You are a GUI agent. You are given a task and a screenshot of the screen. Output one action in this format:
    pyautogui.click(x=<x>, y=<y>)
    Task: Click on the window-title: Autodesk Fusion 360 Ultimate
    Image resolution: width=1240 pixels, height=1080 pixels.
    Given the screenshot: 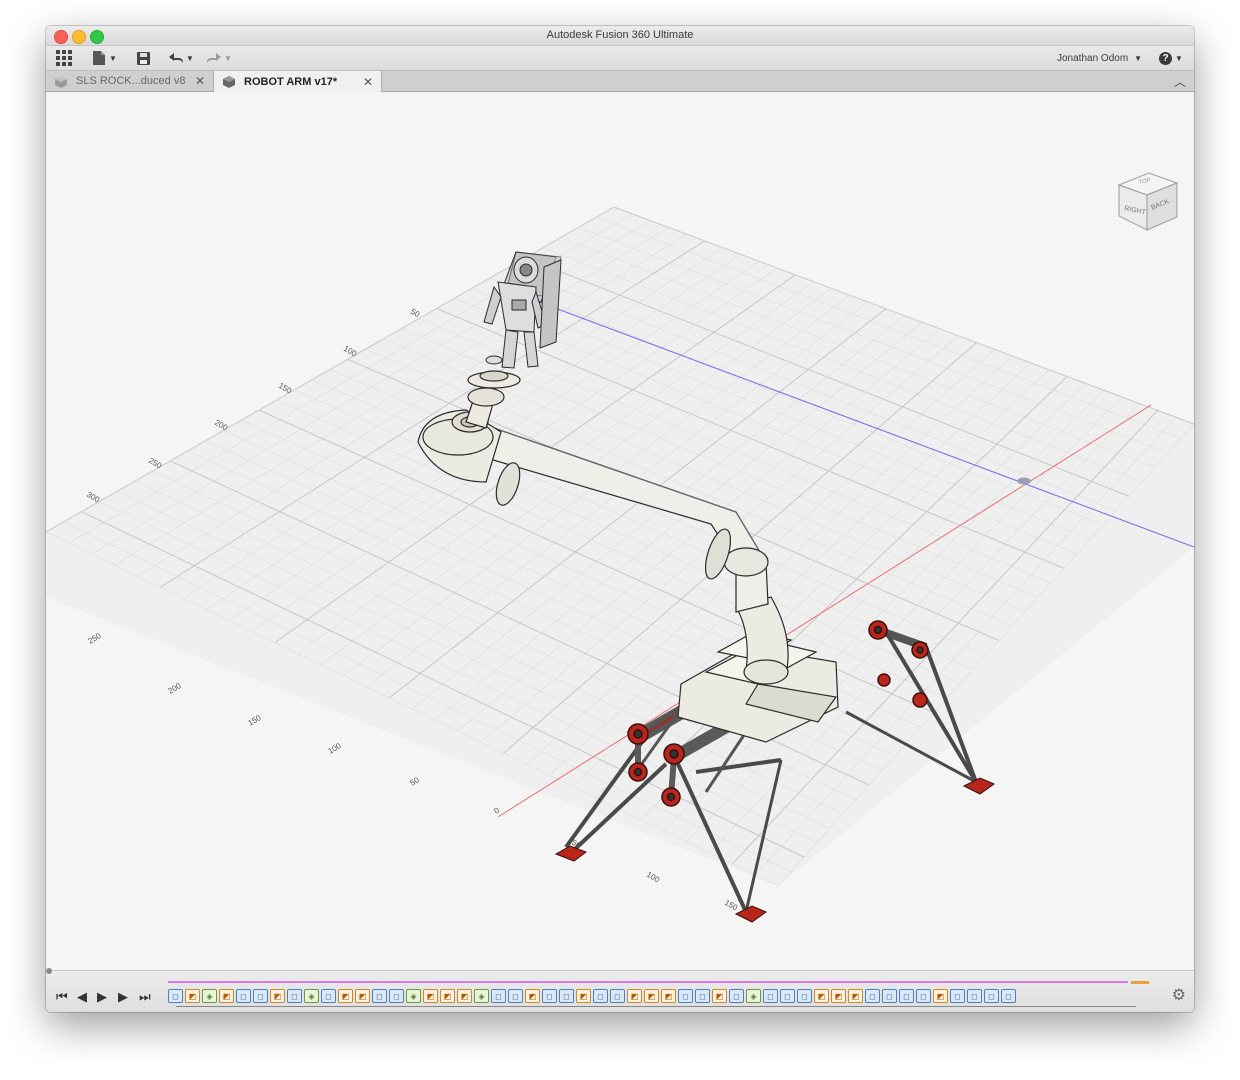 What is the action you would take?
    pyautogui.click(x=620, y=35)
    